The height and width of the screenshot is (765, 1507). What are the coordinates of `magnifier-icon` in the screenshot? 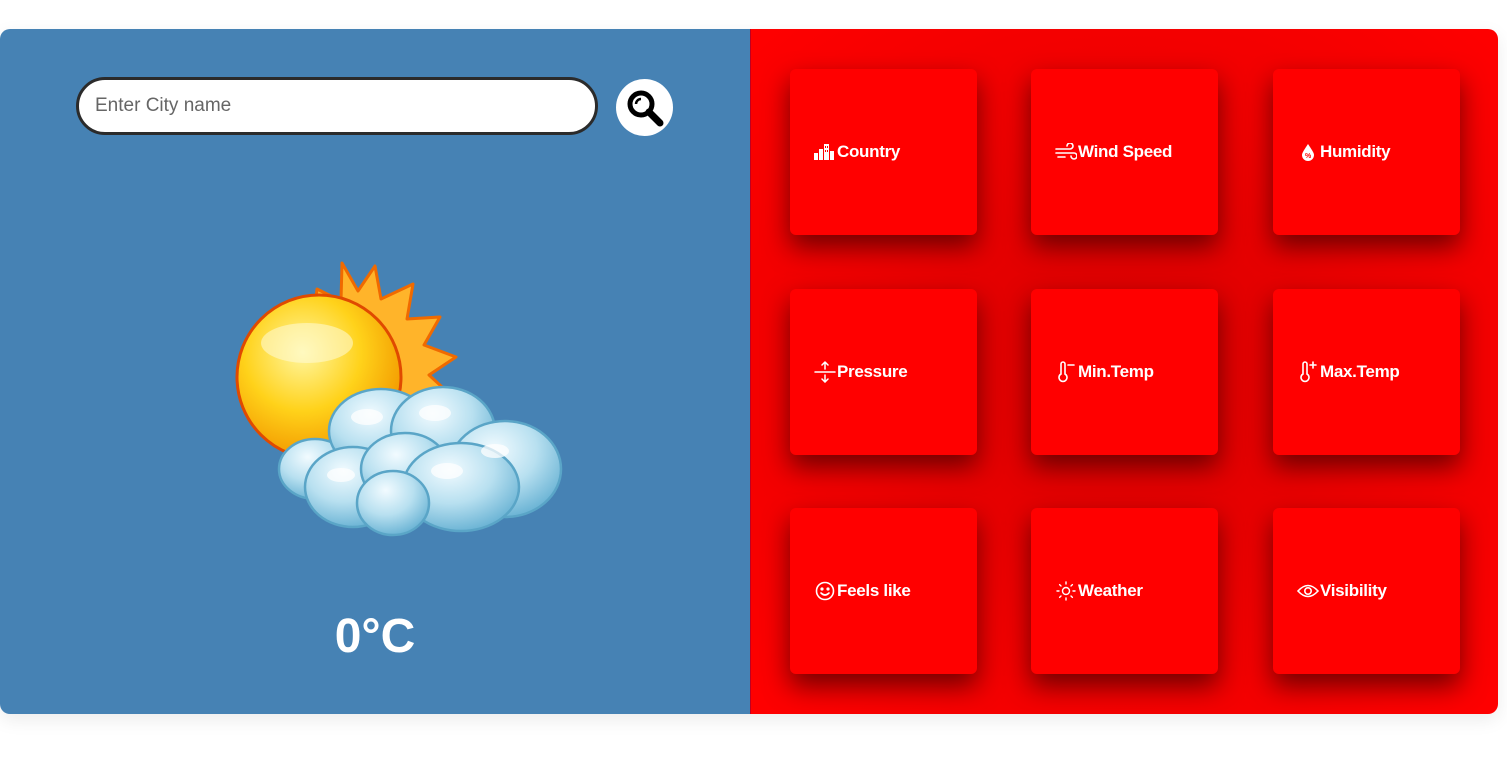 It's located at (645, 108).